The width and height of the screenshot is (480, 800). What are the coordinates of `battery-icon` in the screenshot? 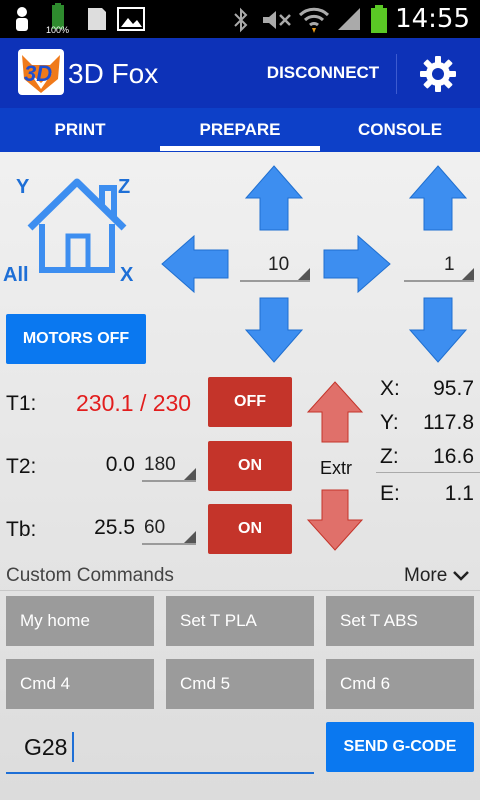 It's located at (379, 19).